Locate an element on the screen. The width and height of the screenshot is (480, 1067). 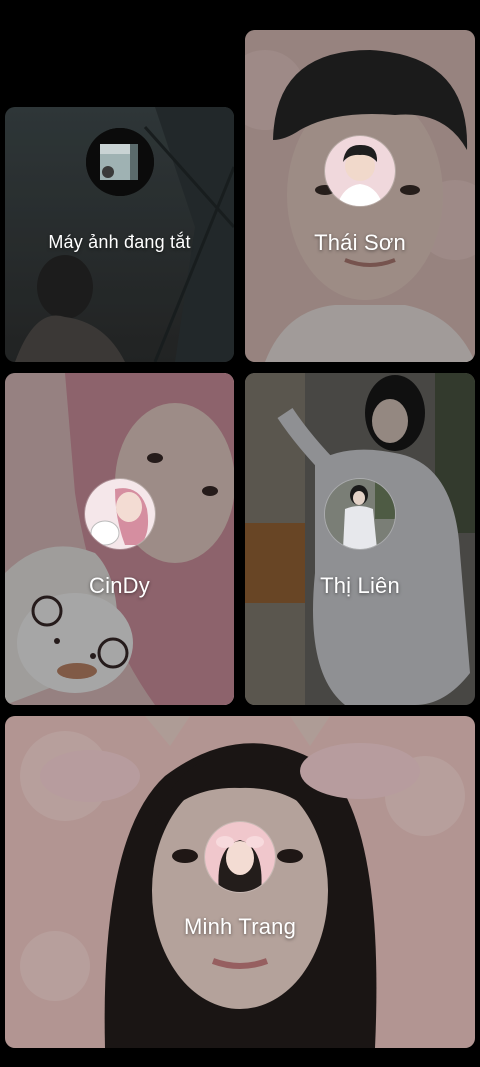
participant-tile-thai-son: Thái Sơn is located at coordinates (360, 196).